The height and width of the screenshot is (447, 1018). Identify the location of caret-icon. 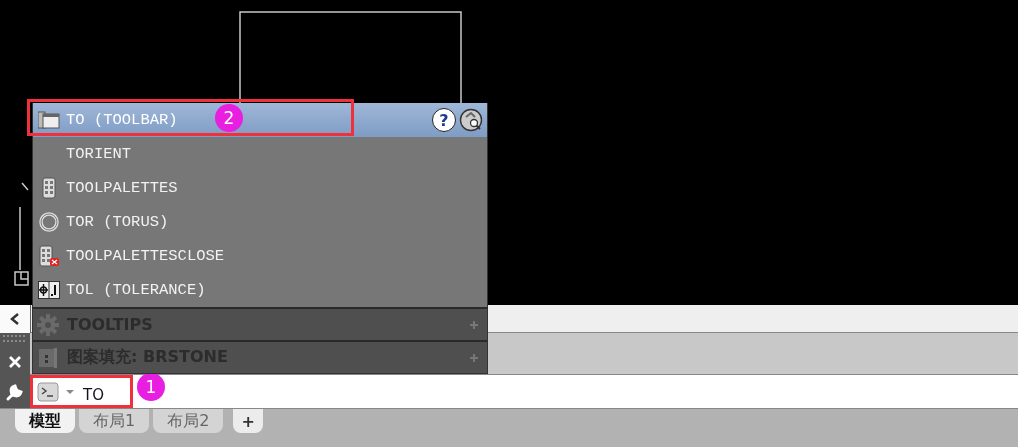
(70, 391).